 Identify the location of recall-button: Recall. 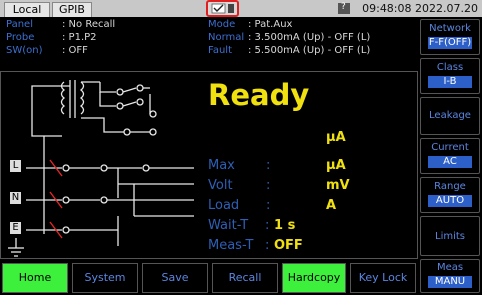
(245, 278).